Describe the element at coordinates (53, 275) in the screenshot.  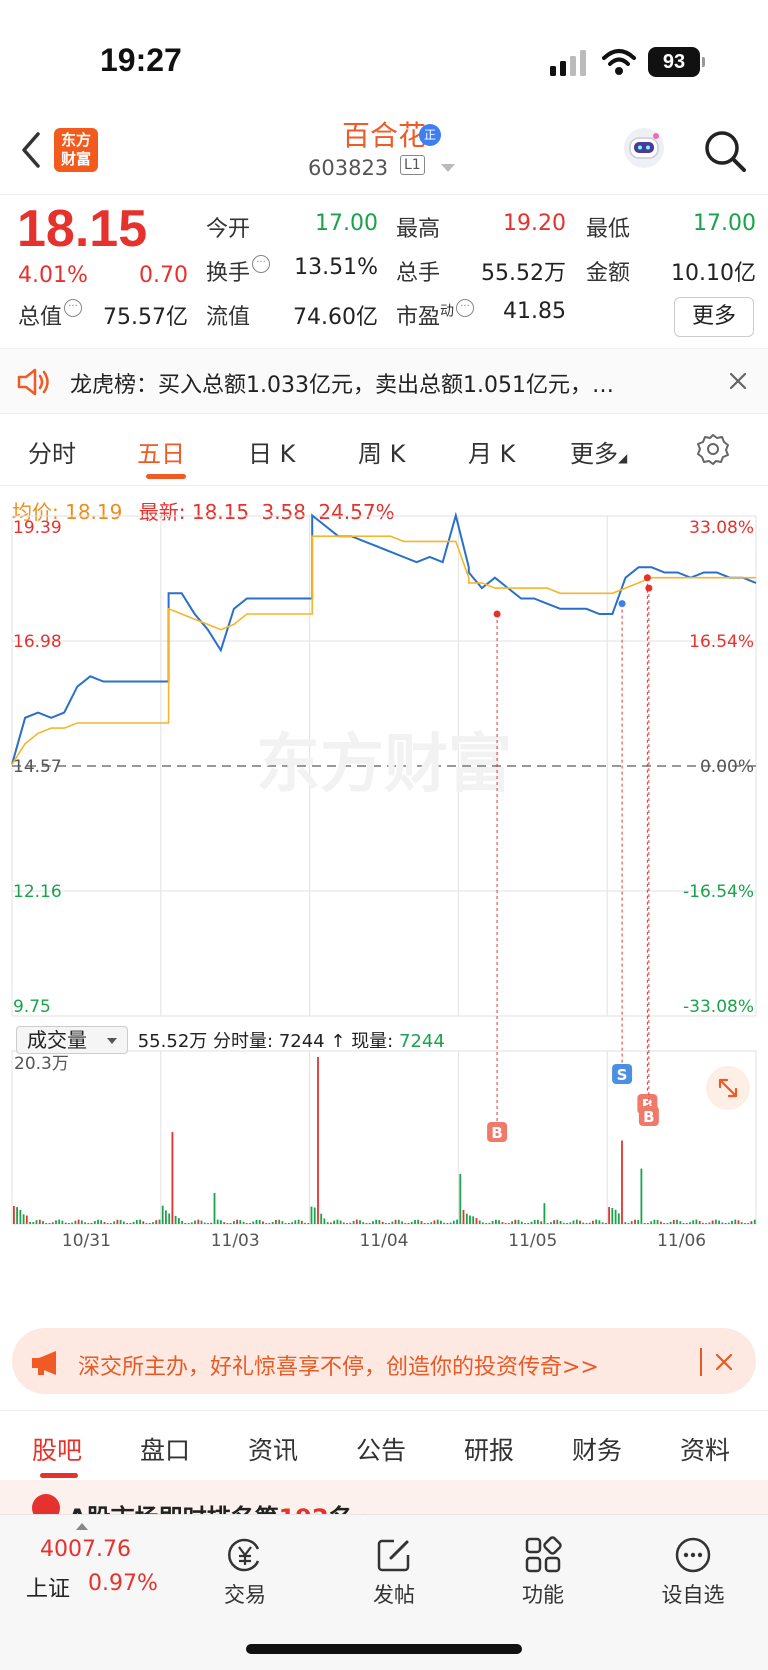
I see `change-percent: 4.01%` at that location.